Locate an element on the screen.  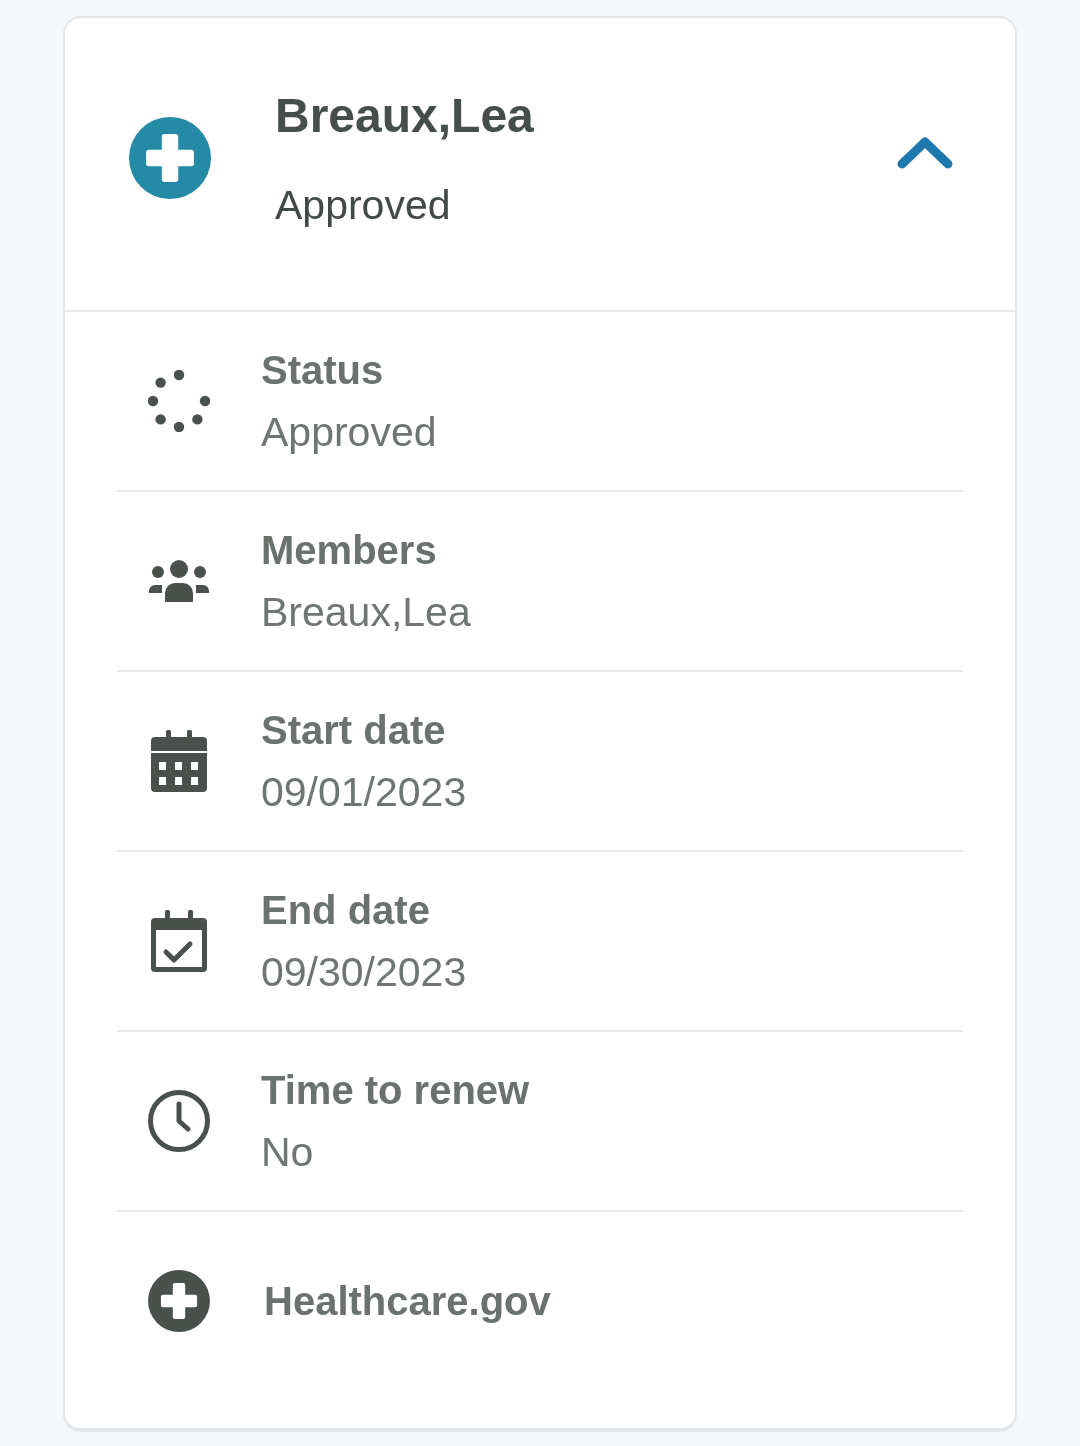
healthcare-link: Healthcare.gov is located at coordinates (407, 1301).